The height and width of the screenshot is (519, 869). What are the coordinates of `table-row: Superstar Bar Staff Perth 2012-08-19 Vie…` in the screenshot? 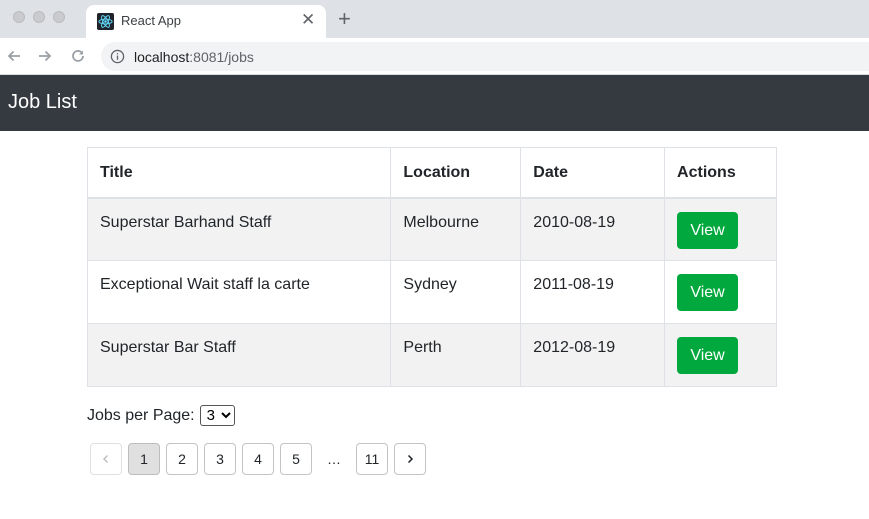 It's located at (431, 355).